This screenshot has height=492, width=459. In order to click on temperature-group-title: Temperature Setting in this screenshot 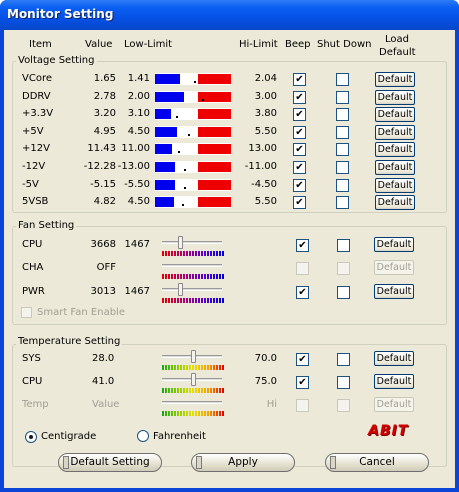, I will do `click(69, 341)`.